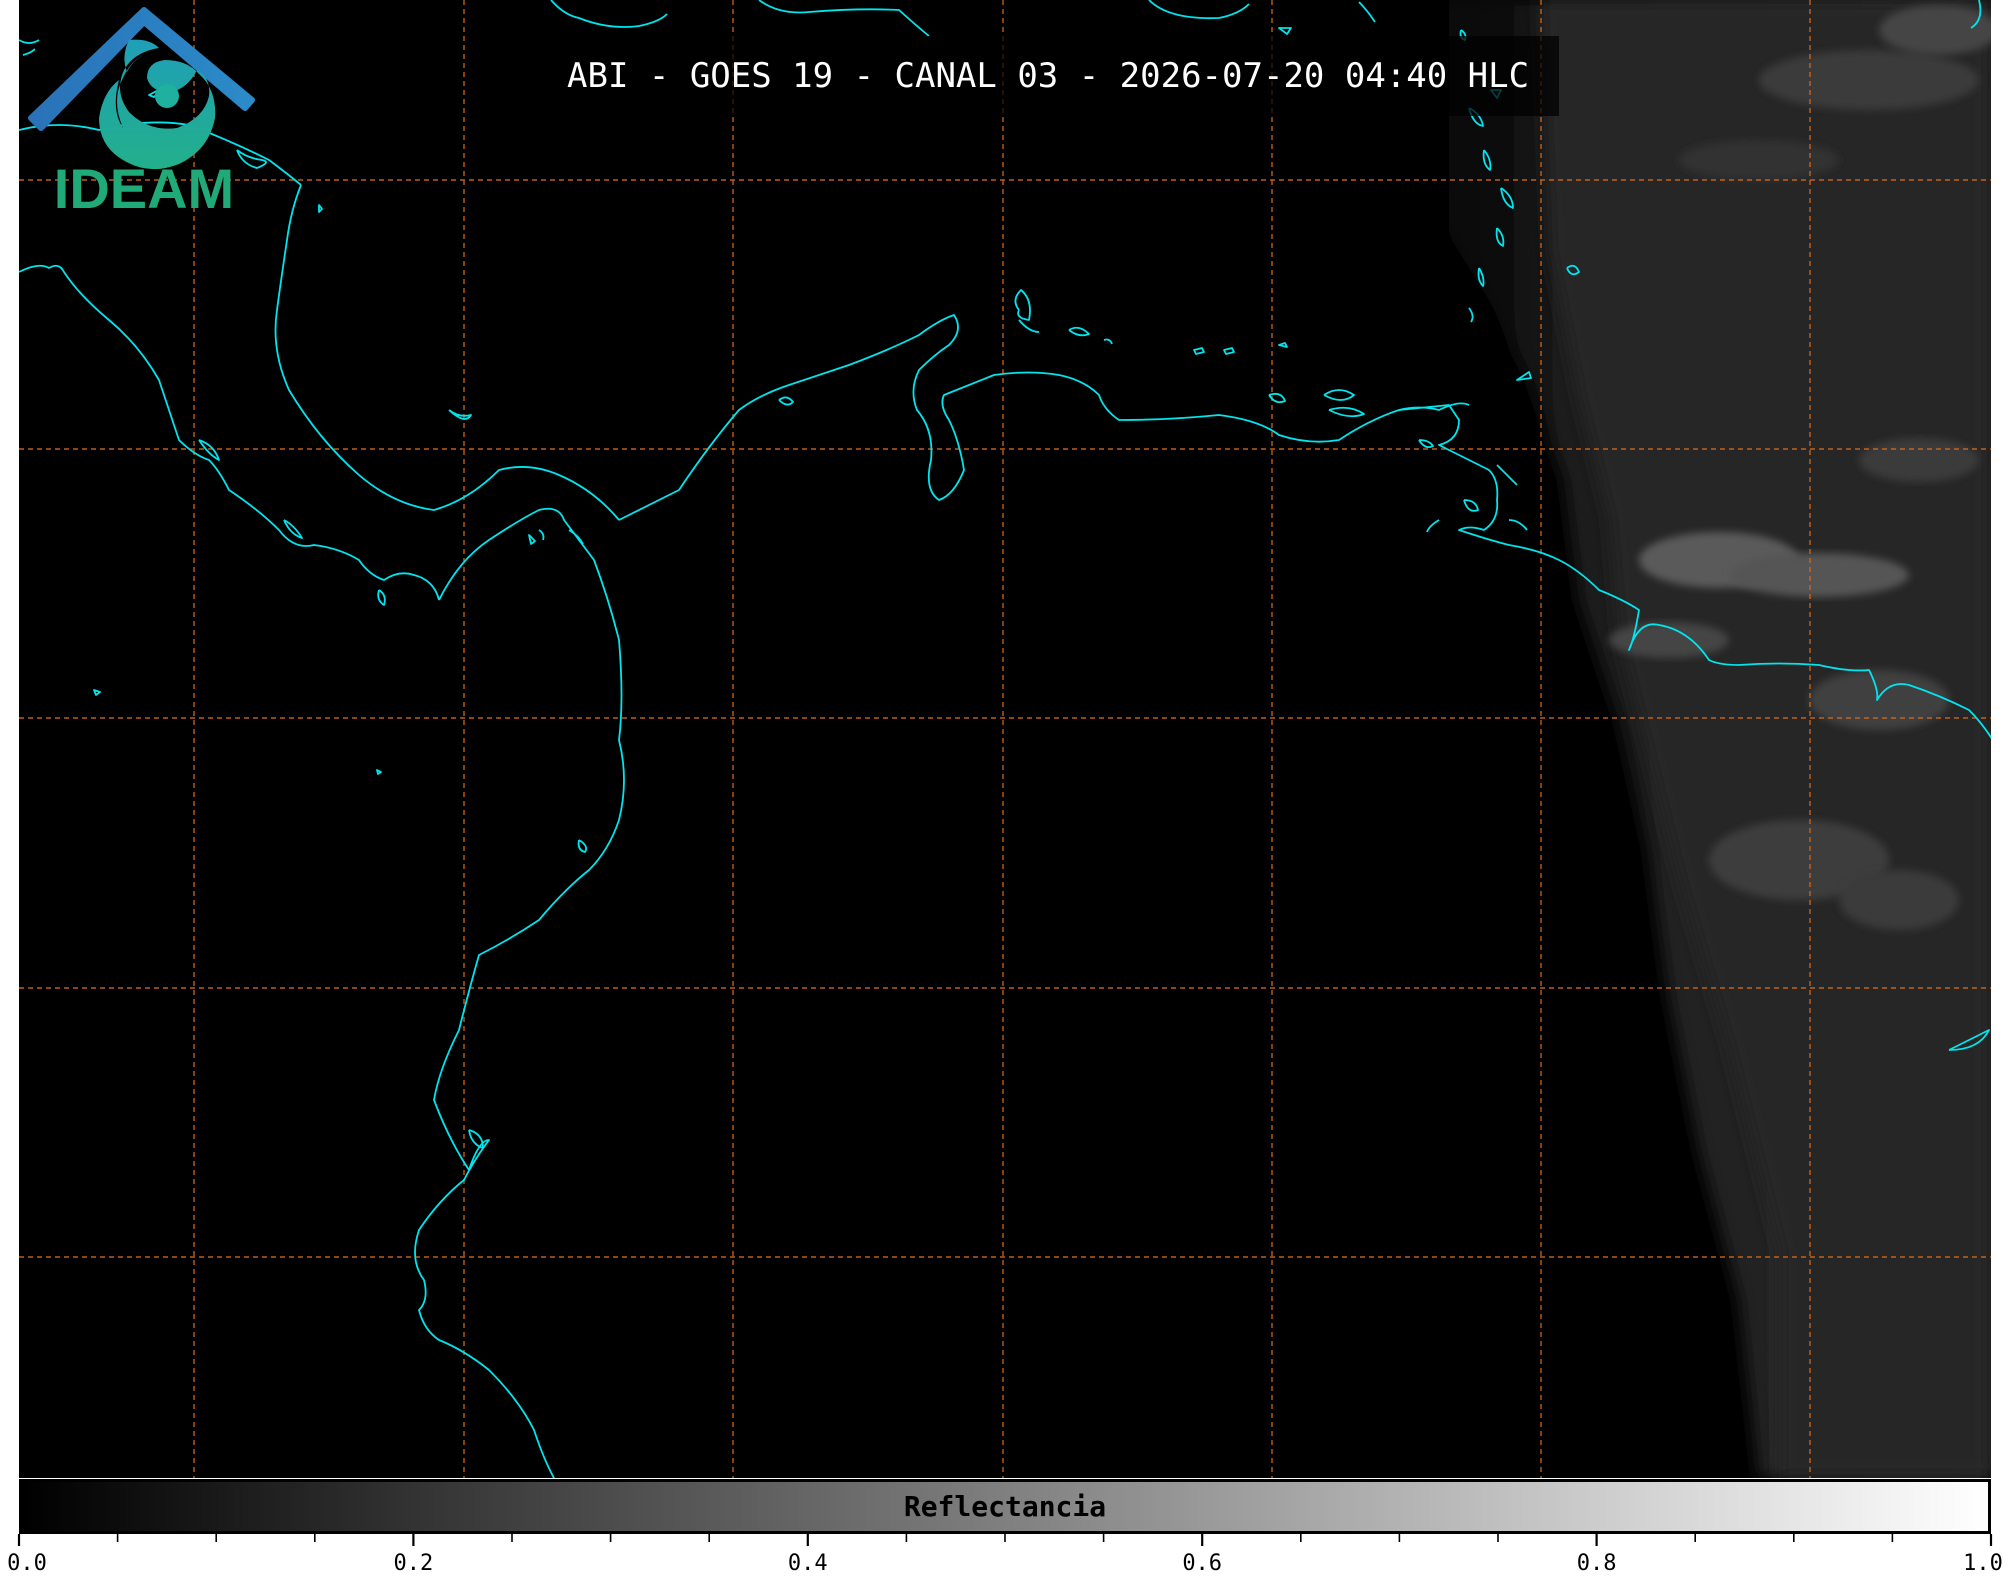 The width and height of the screenshot is (2011, 1577). What do you see at coordinates (144, 188) in the screenshot?
I see `logo-text: IDEAM` at bounding box center [144, 188].